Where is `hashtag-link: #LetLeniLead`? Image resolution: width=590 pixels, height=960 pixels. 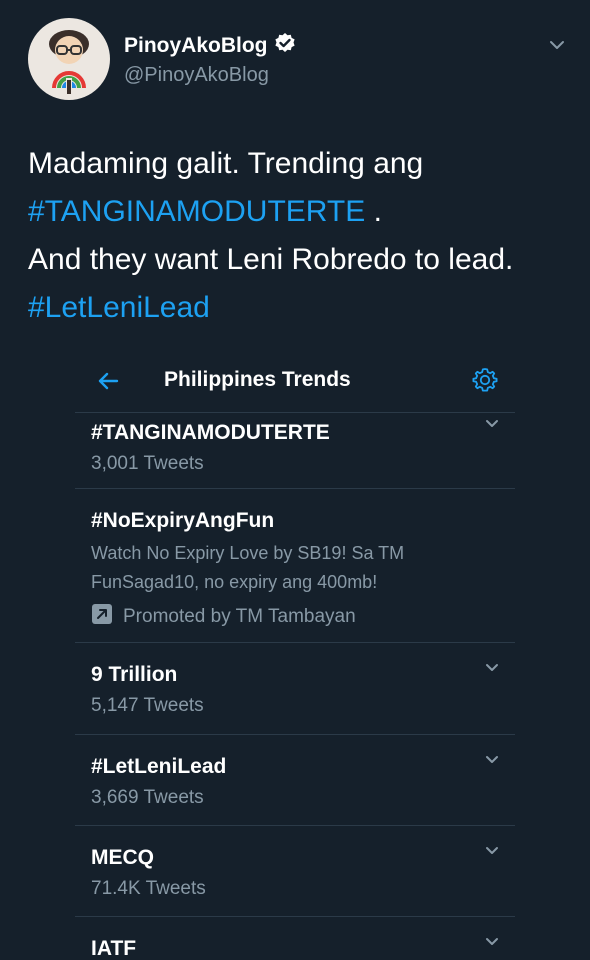 hashtag-link: #LetLeniLead is located at coordinates (119, 307).